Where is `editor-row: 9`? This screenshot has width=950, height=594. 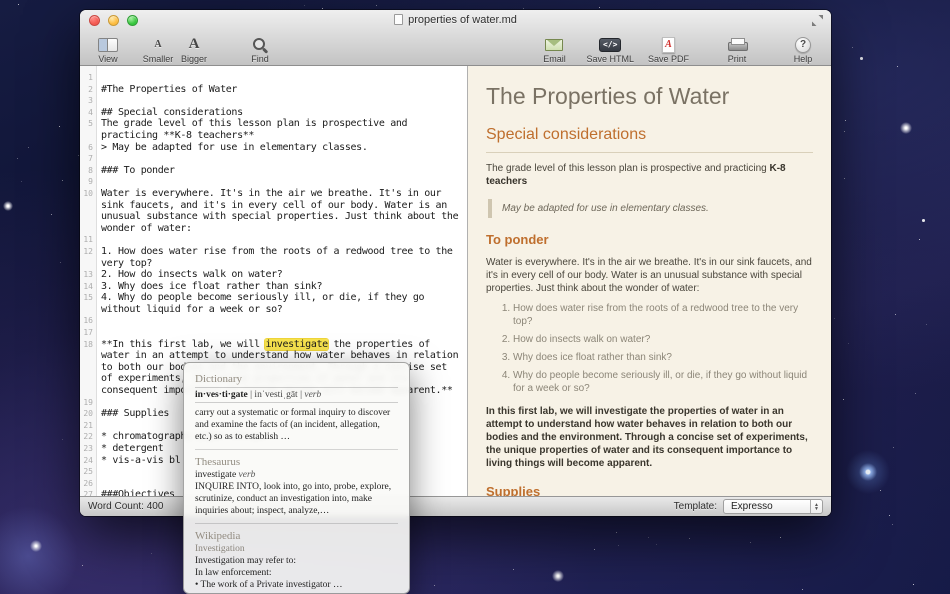 editor-row: 9 is located at coordinates (273, 182).